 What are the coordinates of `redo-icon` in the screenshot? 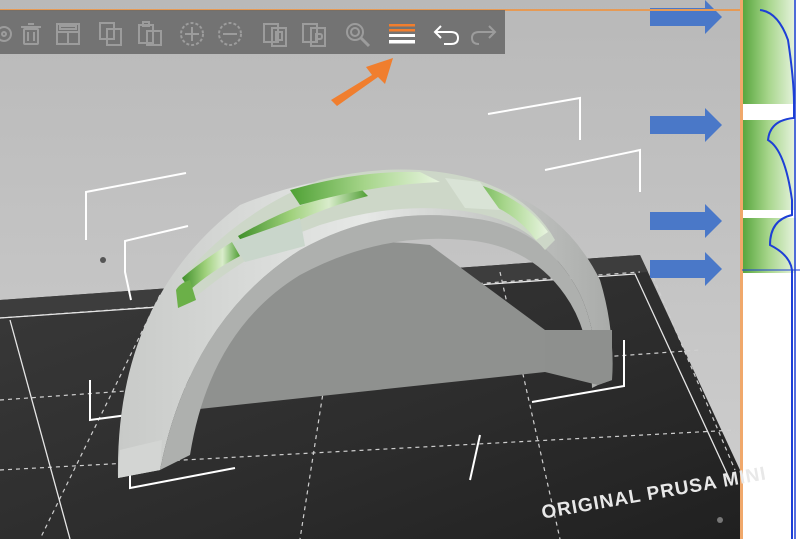 It's located at (484, 34).